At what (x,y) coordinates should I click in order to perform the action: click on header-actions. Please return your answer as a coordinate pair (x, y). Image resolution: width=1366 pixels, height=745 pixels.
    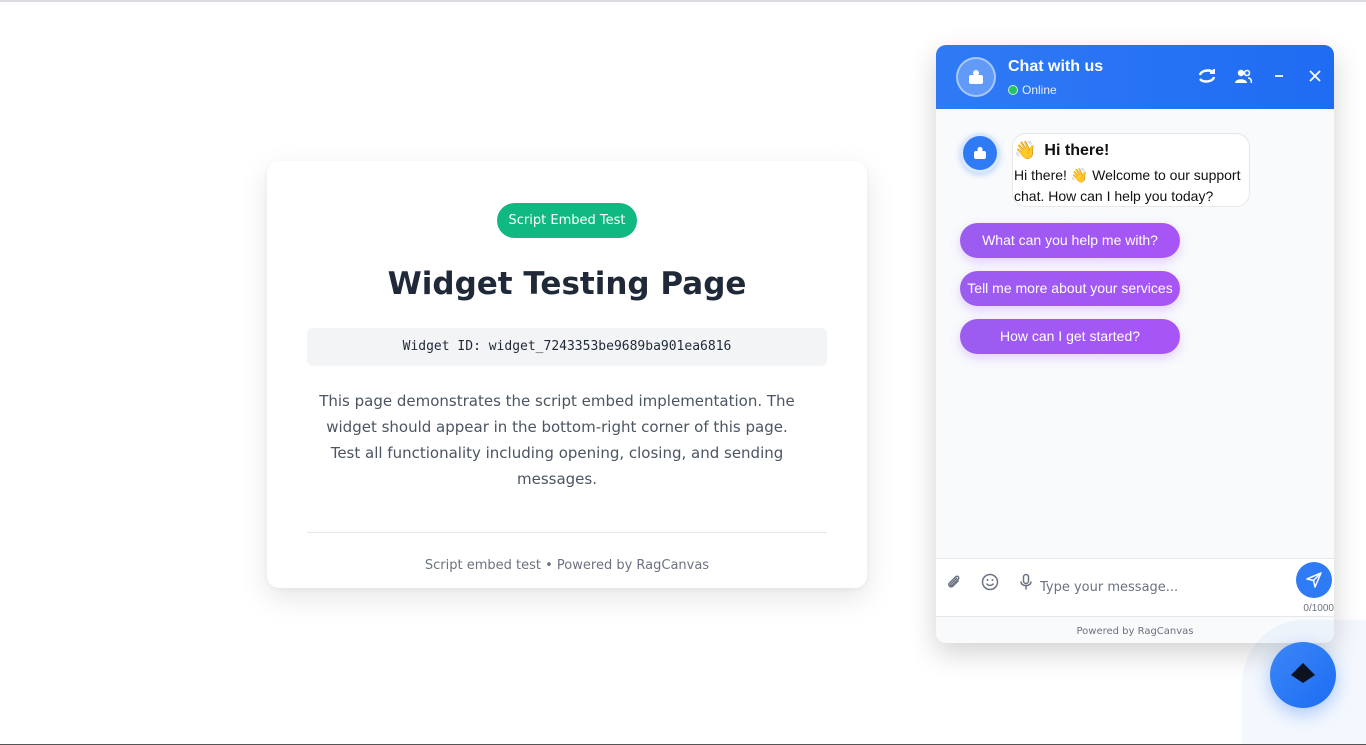
    Looking at the image, I should click on (1261, 76).